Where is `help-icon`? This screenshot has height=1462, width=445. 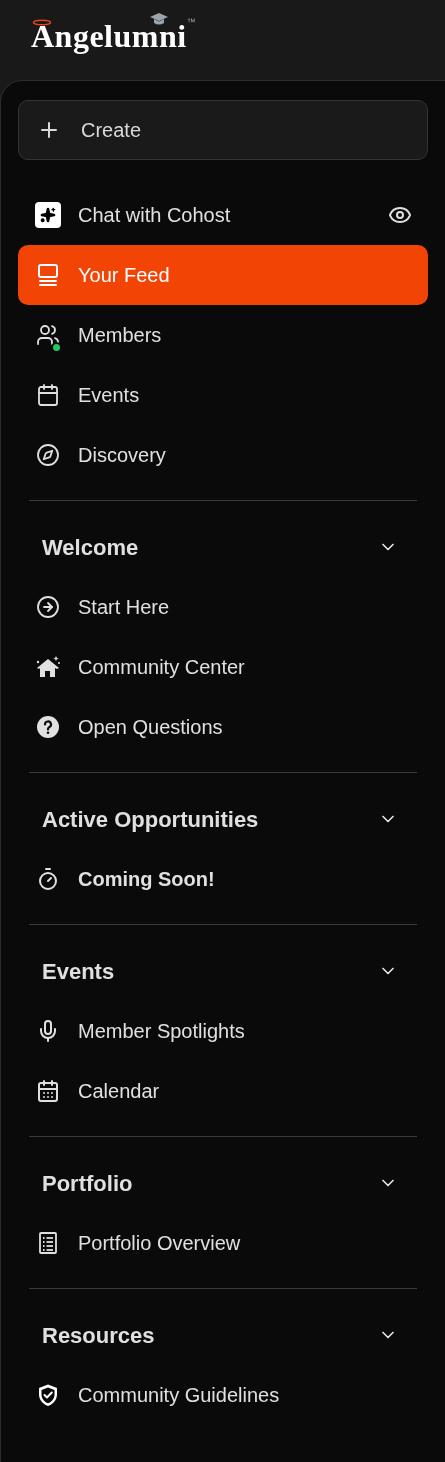 help-icon is located at coordinates (48, 727).